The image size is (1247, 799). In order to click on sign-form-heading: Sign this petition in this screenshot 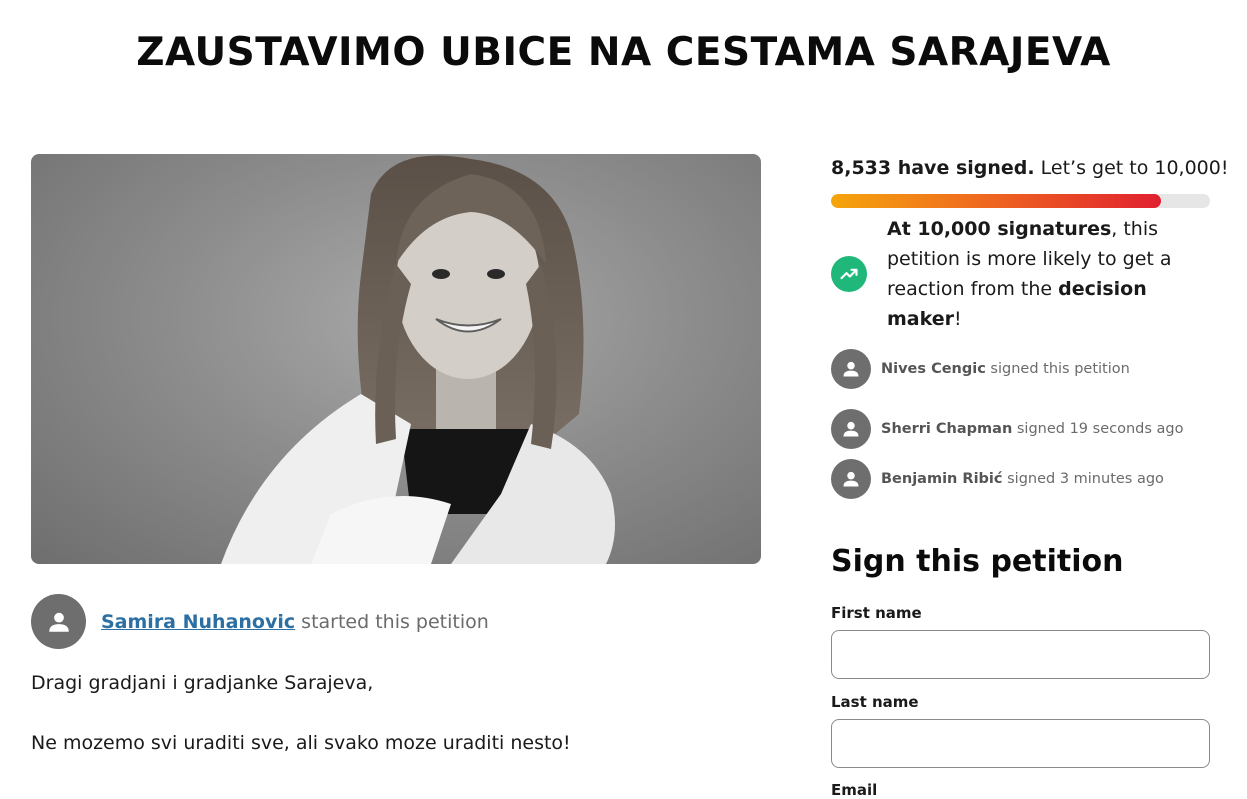, I will do `click(977, 561)`.